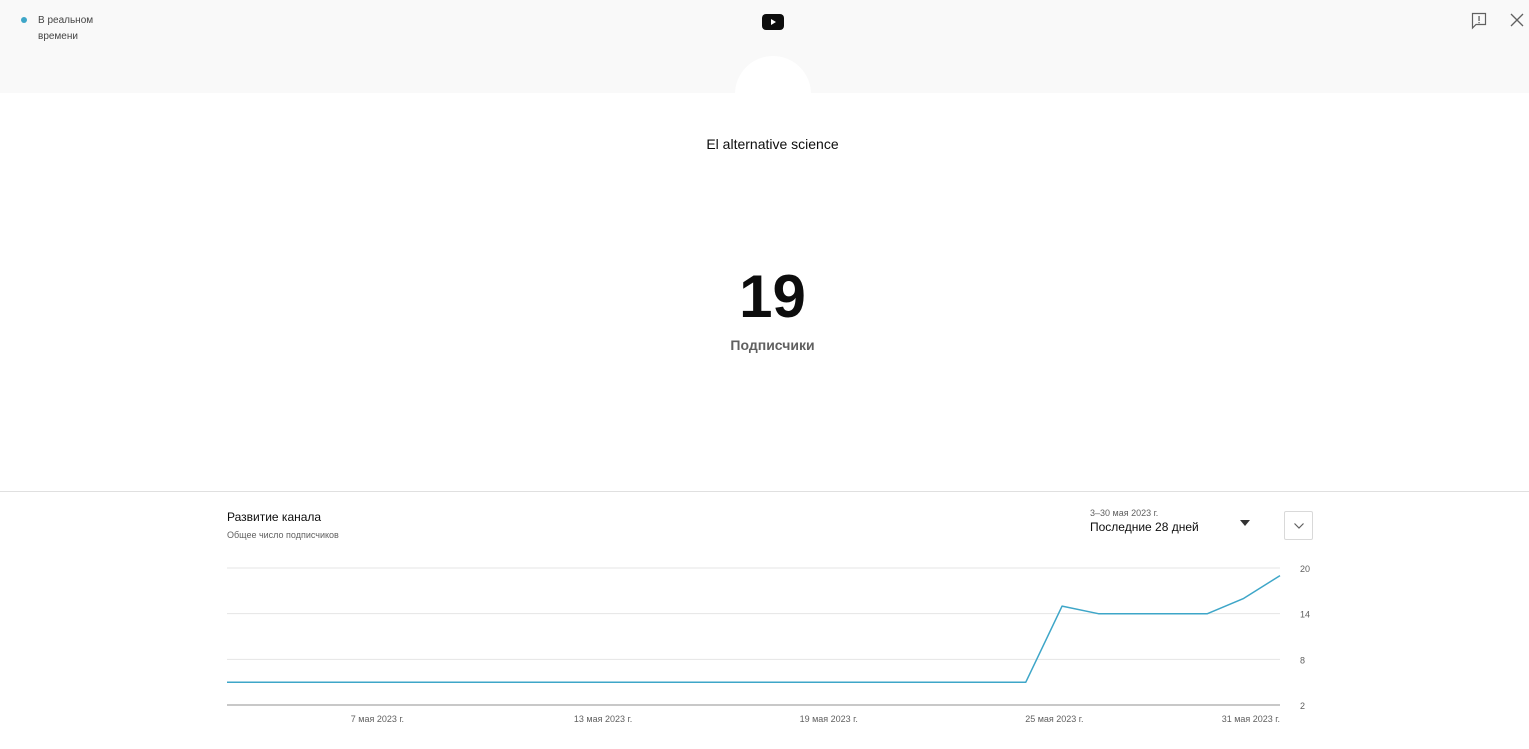  Describe the element at coordinates (1302, 660) in the screenshot. I see `y-tick-label: 8` at that location.